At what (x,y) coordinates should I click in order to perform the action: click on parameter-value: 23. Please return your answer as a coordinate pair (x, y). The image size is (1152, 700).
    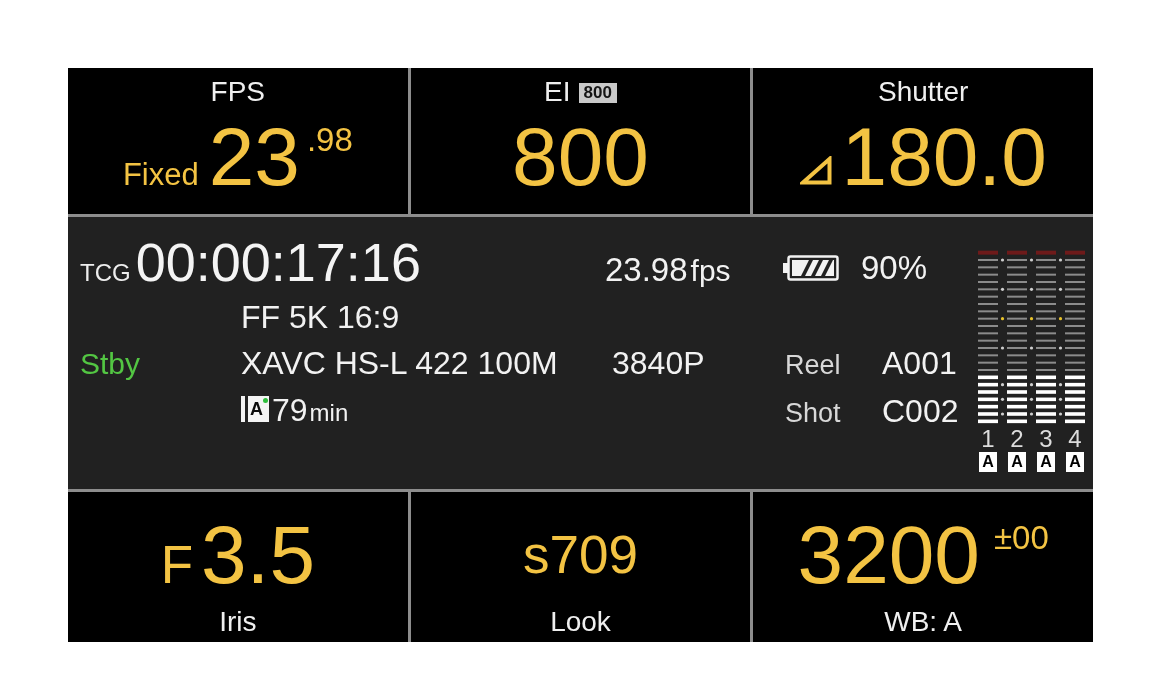
    Looking at the image, I should click on (254, 157).